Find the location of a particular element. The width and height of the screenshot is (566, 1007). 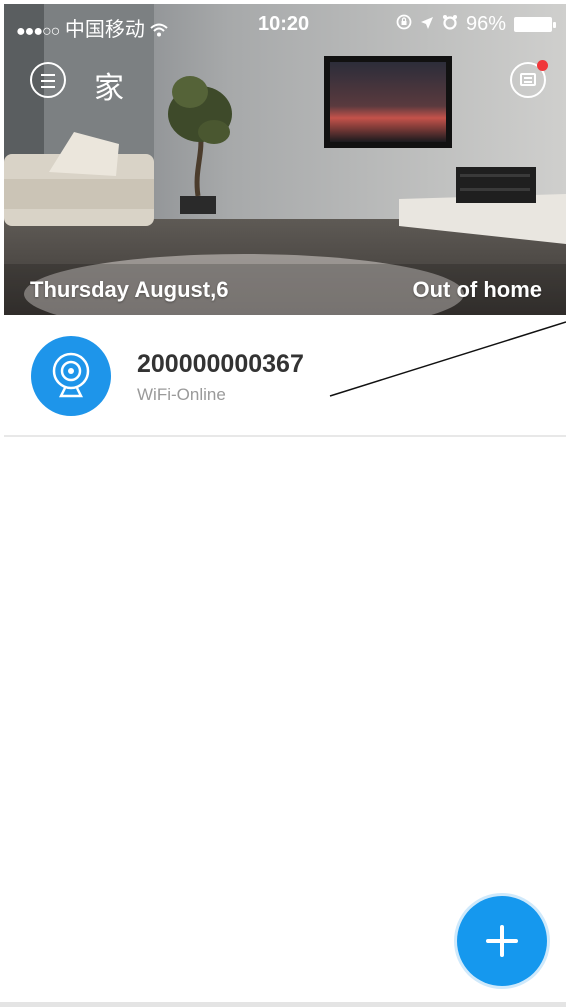

message-icon is located at coordinates (529, 79).